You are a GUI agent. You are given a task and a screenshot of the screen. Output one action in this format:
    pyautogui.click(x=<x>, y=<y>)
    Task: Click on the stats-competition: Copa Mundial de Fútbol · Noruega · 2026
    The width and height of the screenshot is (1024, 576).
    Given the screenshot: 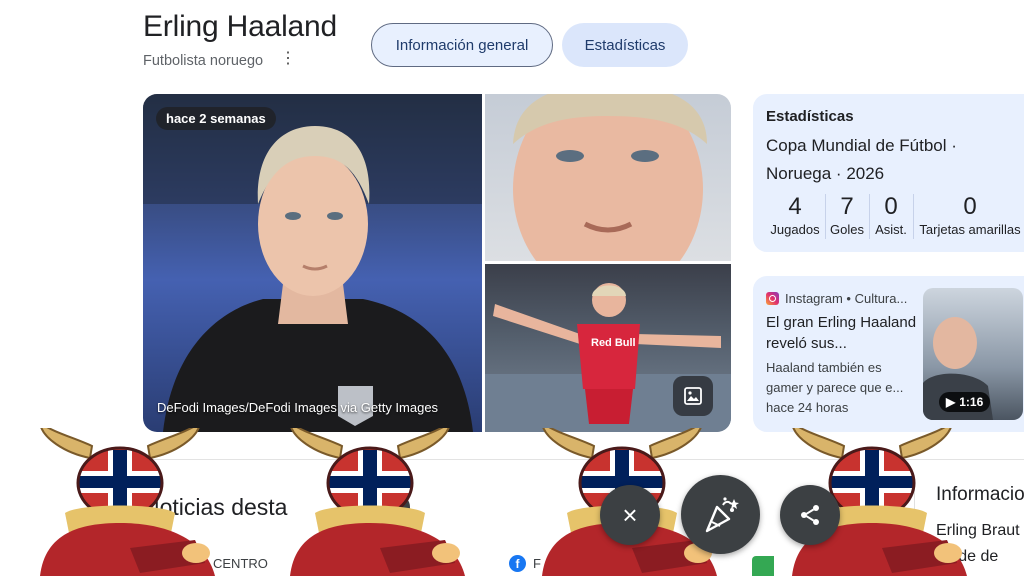 What is the action you would take?
    pyautogui.click(x=861, y=159)
    